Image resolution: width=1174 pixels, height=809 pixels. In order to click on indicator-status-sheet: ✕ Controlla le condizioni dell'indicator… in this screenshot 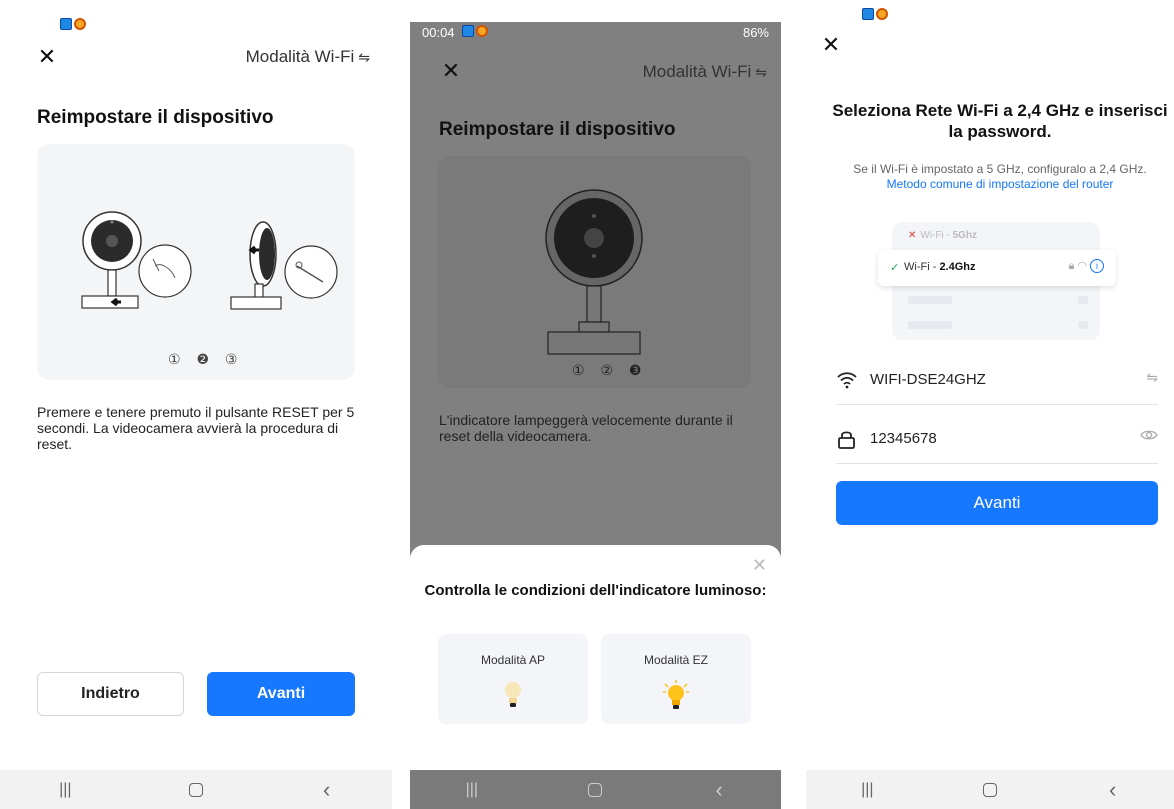, I will do `click(595, 657)`.